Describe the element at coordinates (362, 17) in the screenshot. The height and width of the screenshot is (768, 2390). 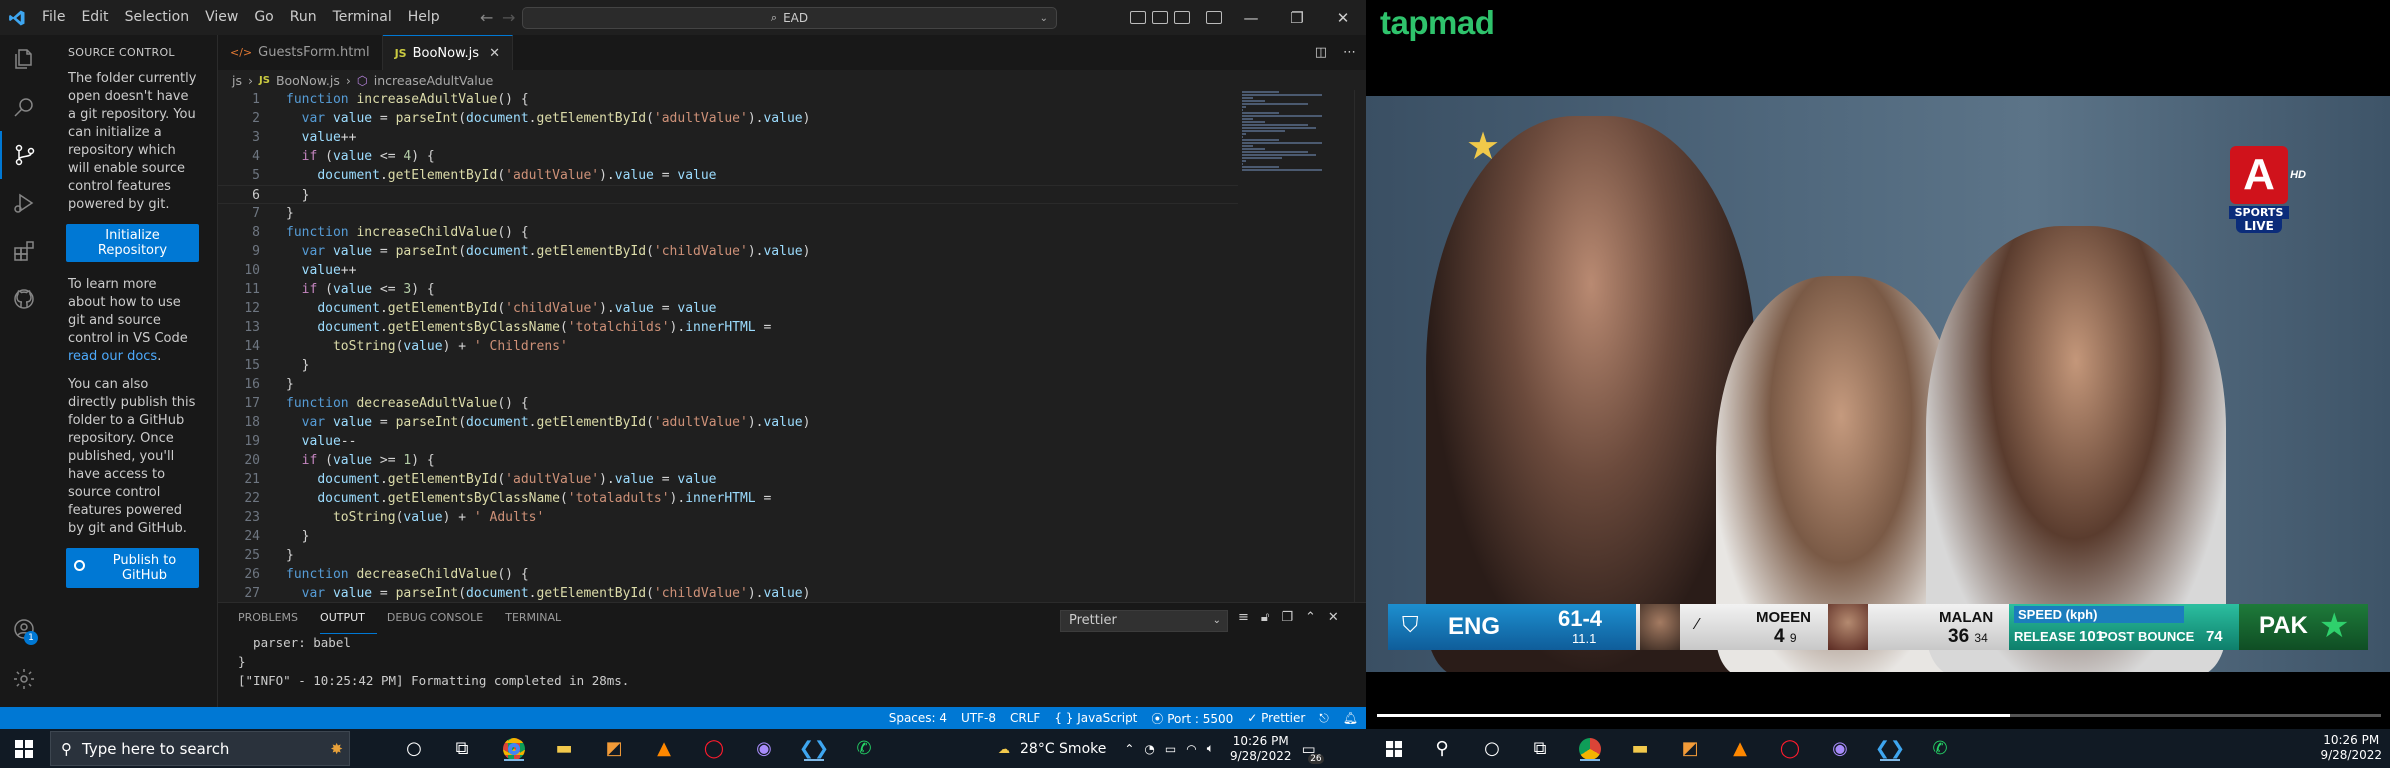
I see `menu-terminal: Terminal` at that location.